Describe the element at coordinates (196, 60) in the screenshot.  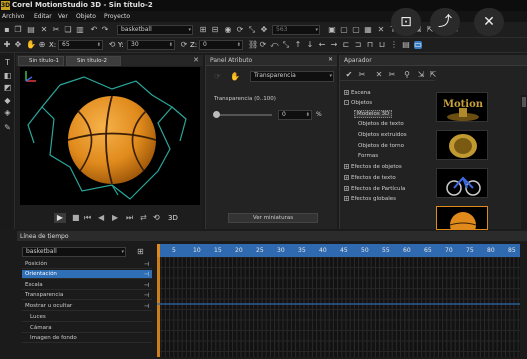
I see `viewport-close-icon: ✕` at that location.